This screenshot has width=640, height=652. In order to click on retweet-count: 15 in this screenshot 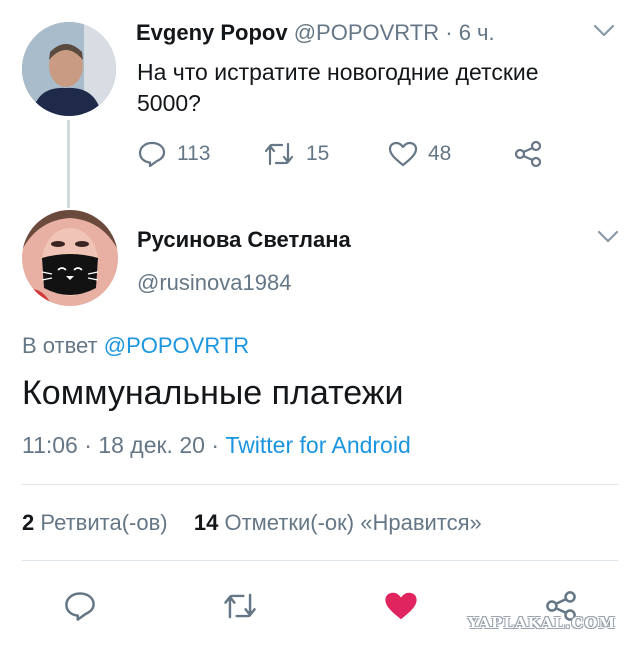, I will do `click(318, 153)`.